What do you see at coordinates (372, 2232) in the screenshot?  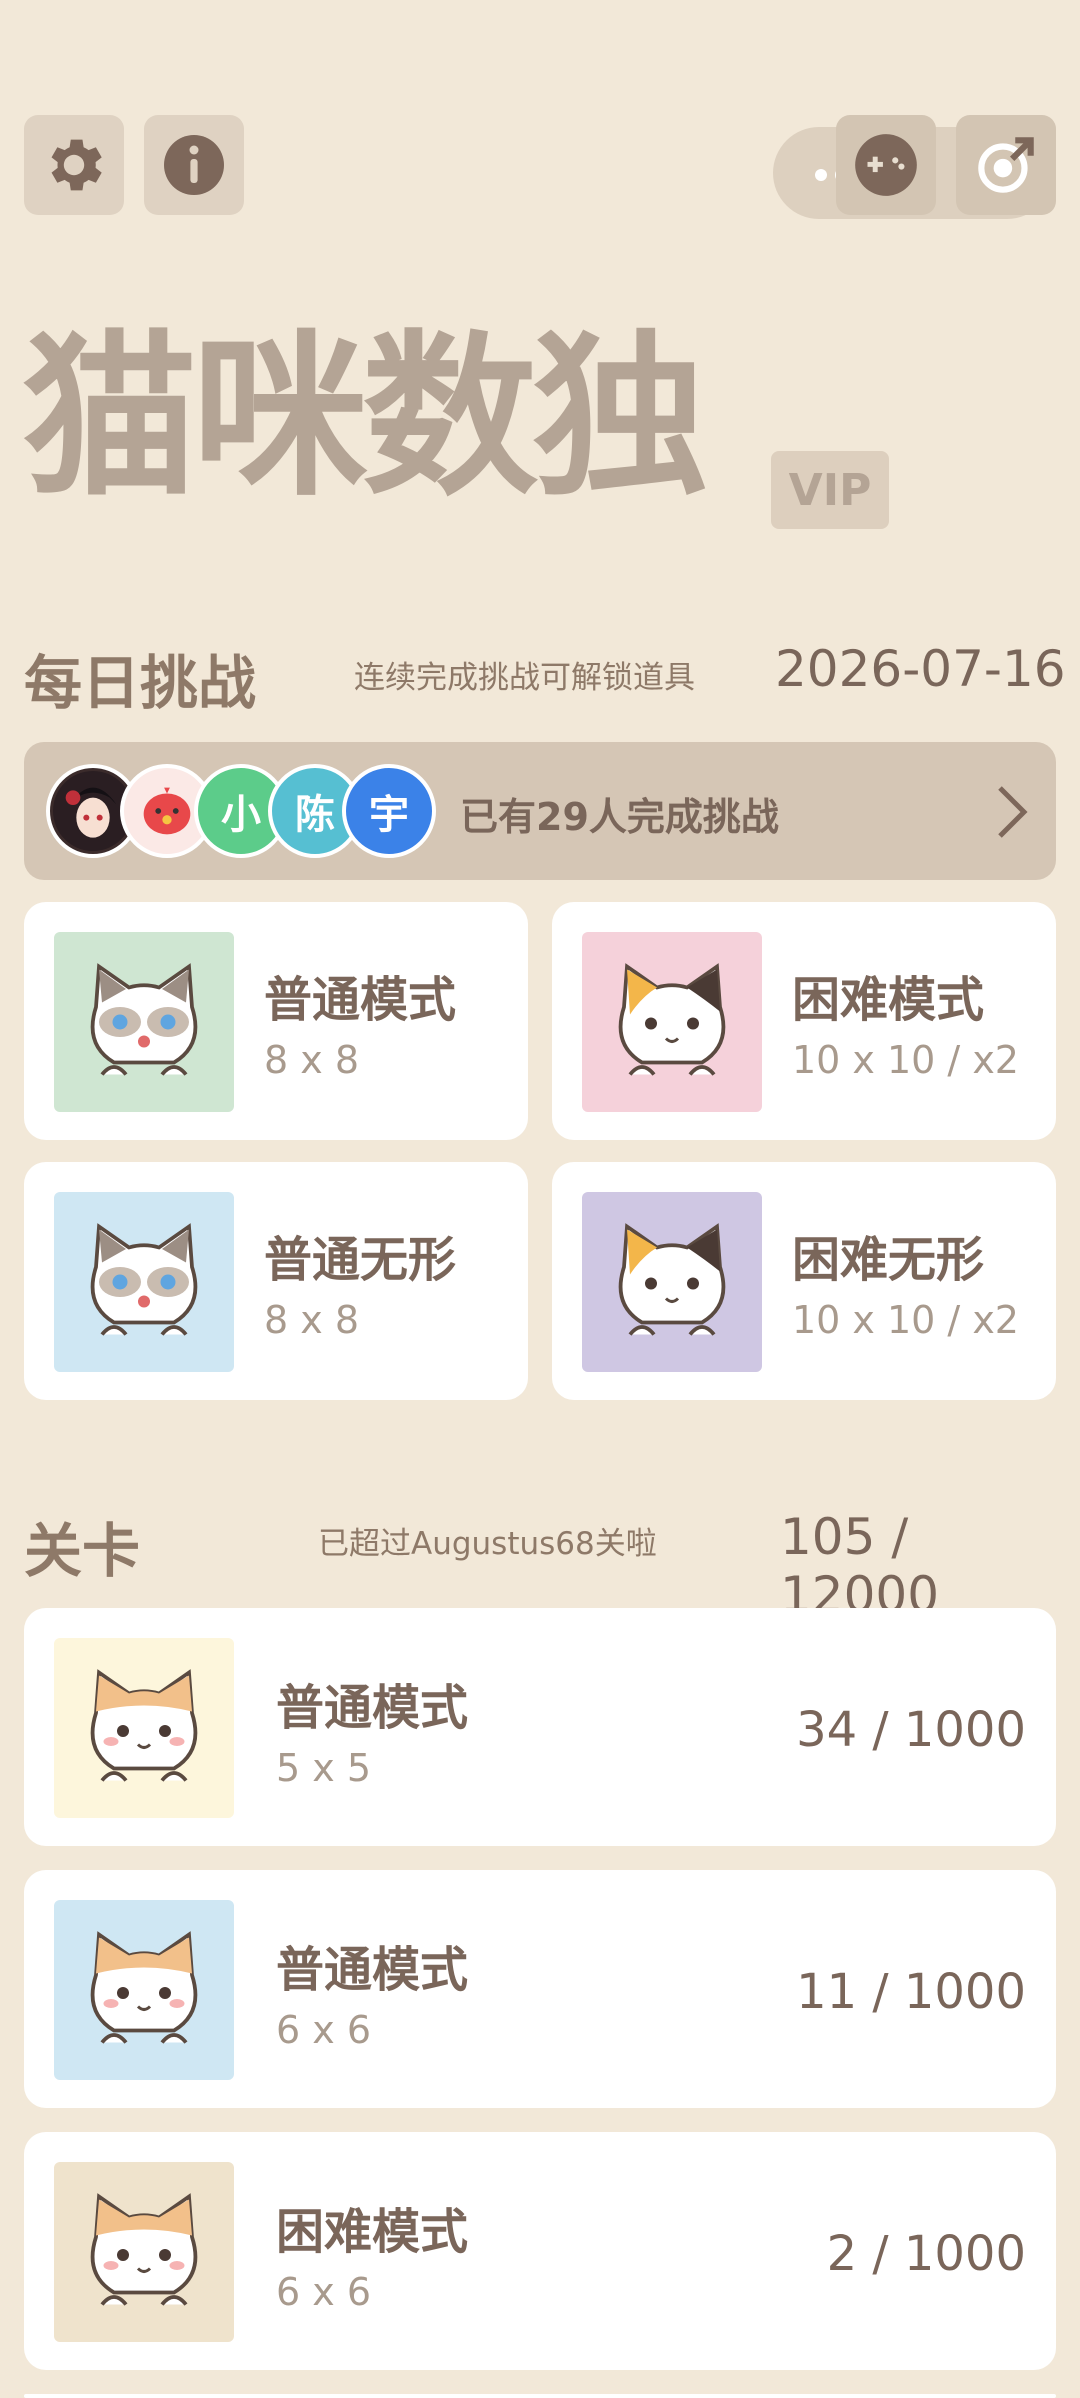 I see `level-title: 困难模式` at bounding box center [372, 2232].